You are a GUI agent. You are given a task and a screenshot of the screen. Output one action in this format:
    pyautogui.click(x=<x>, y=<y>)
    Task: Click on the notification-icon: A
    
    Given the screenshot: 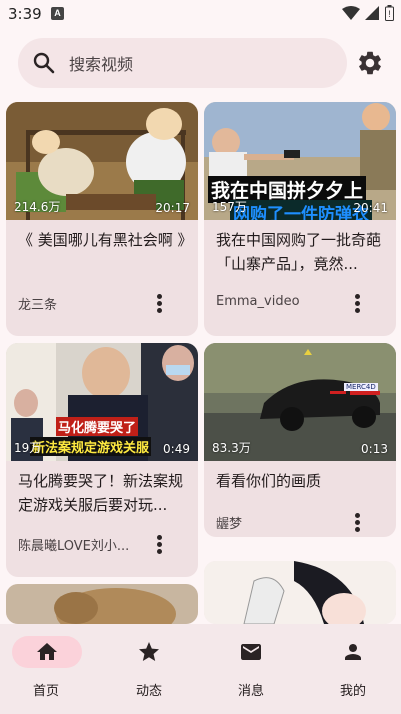 What is the action you would take?
    pyautogui.click(x=57, y=13)
    